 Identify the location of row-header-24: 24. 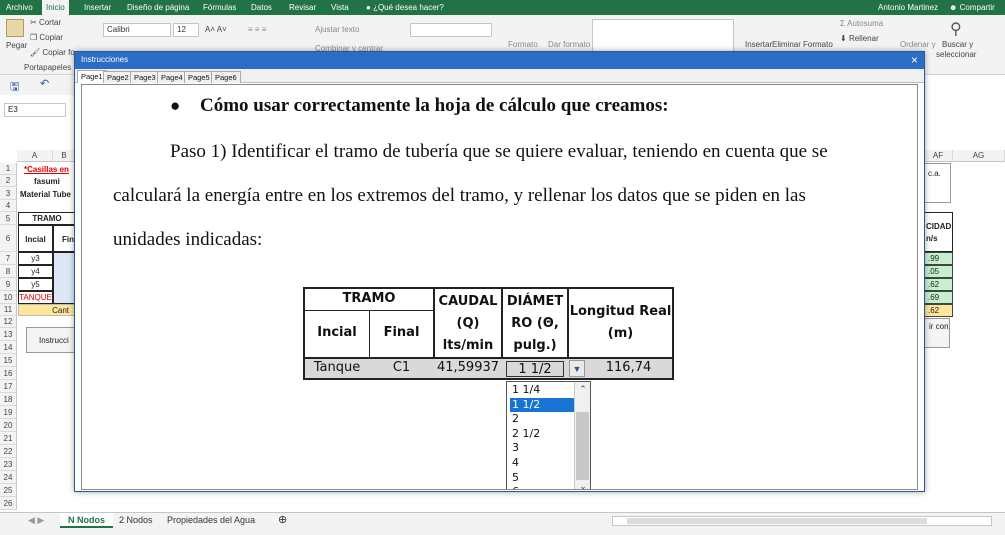
(8, 477).